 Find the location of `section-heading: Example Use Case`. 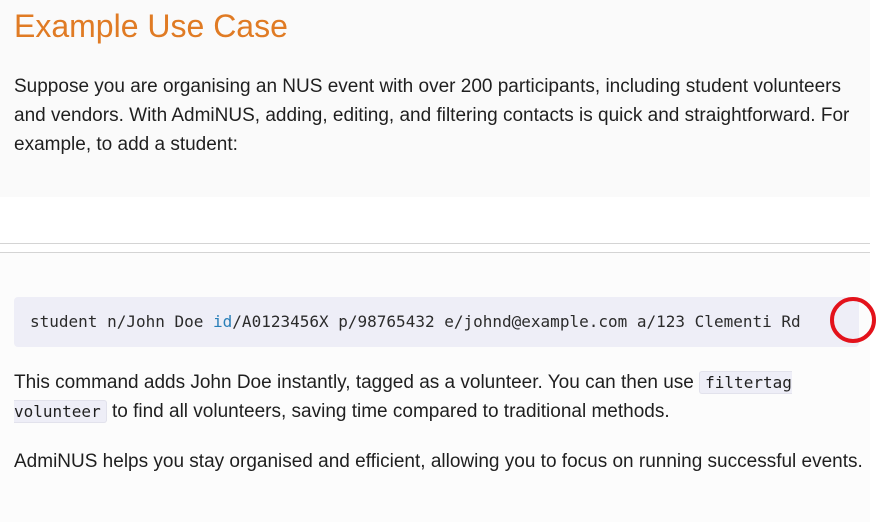

section-heading: Example Use Case is located at coordinates (151, 26).